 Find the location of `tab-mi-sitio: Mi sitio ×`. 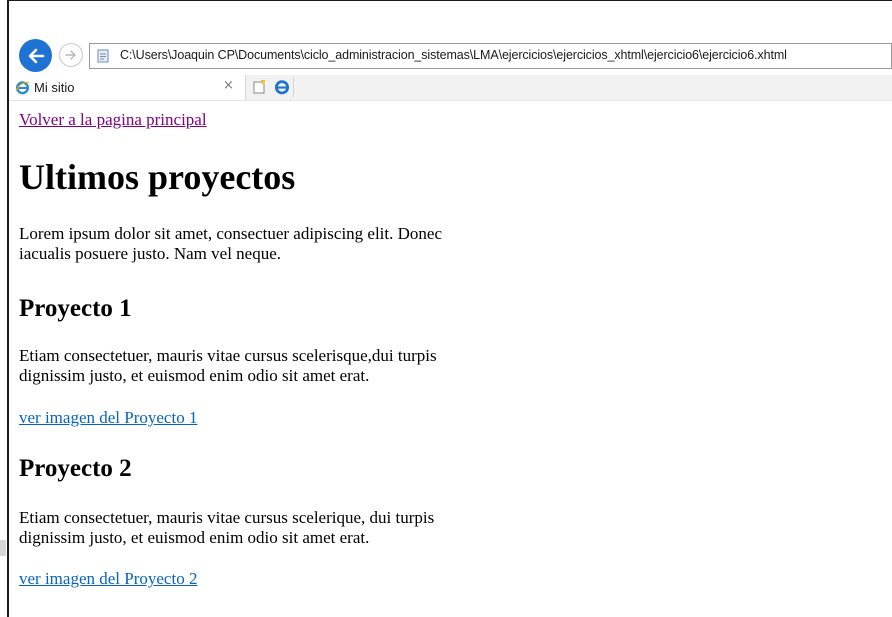

tab-mi-sitio: Mi sitio × is located at coordinates (127, 87).